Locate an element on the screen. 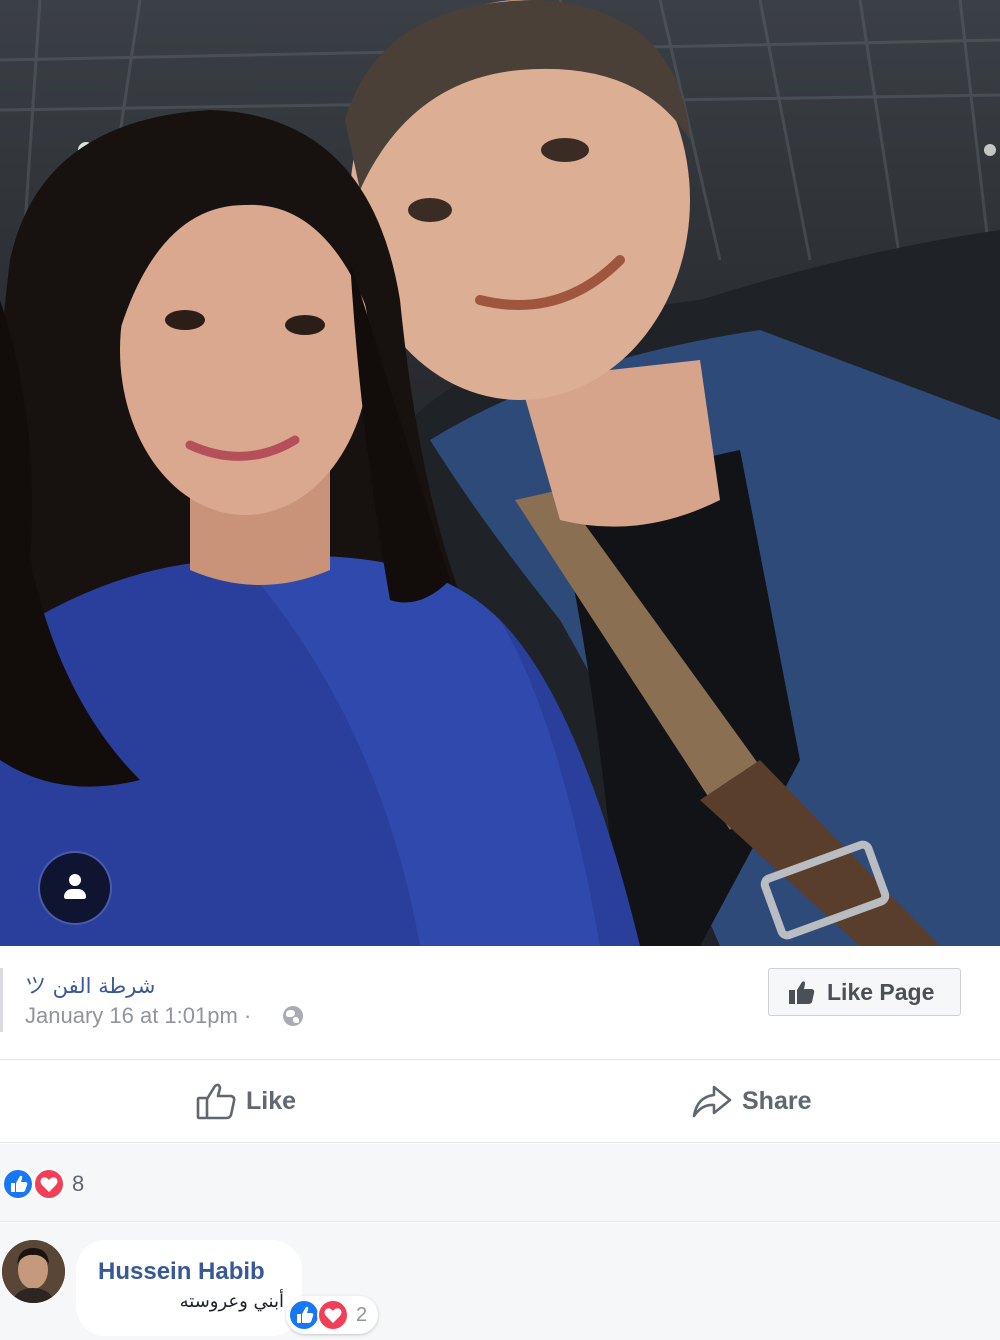  like-page-label: Like Page is located at coordinates (881, 991).